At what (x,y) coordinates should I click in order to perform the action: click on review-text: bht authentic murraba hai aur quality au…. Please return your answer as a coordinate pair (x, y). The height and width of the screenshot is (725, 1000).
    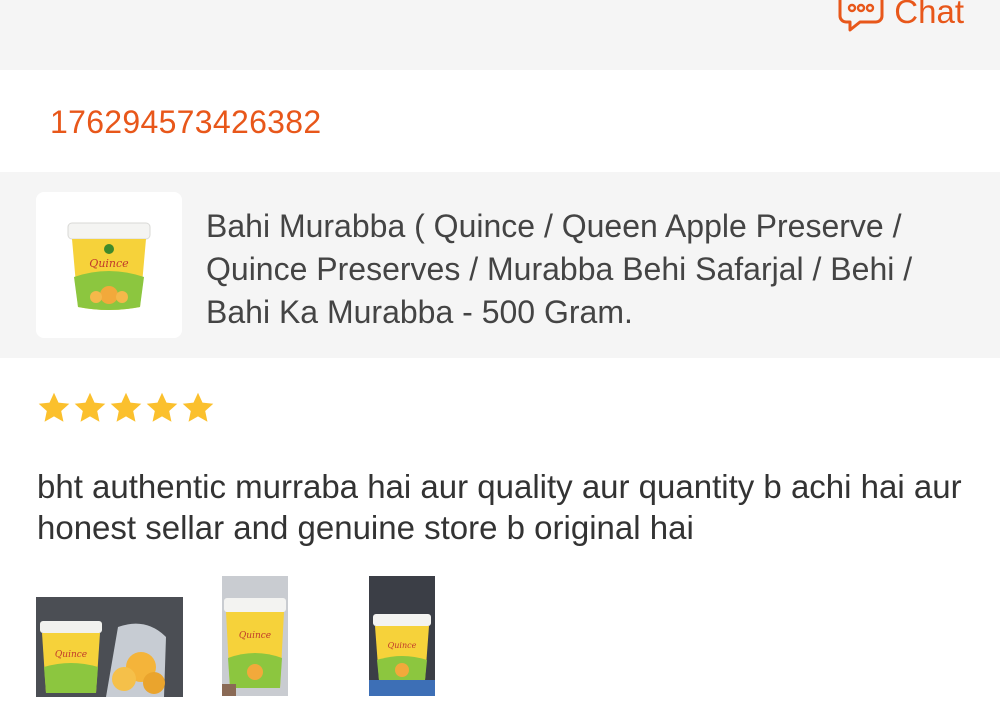
    Looking at the image, I should click on (499, 507).